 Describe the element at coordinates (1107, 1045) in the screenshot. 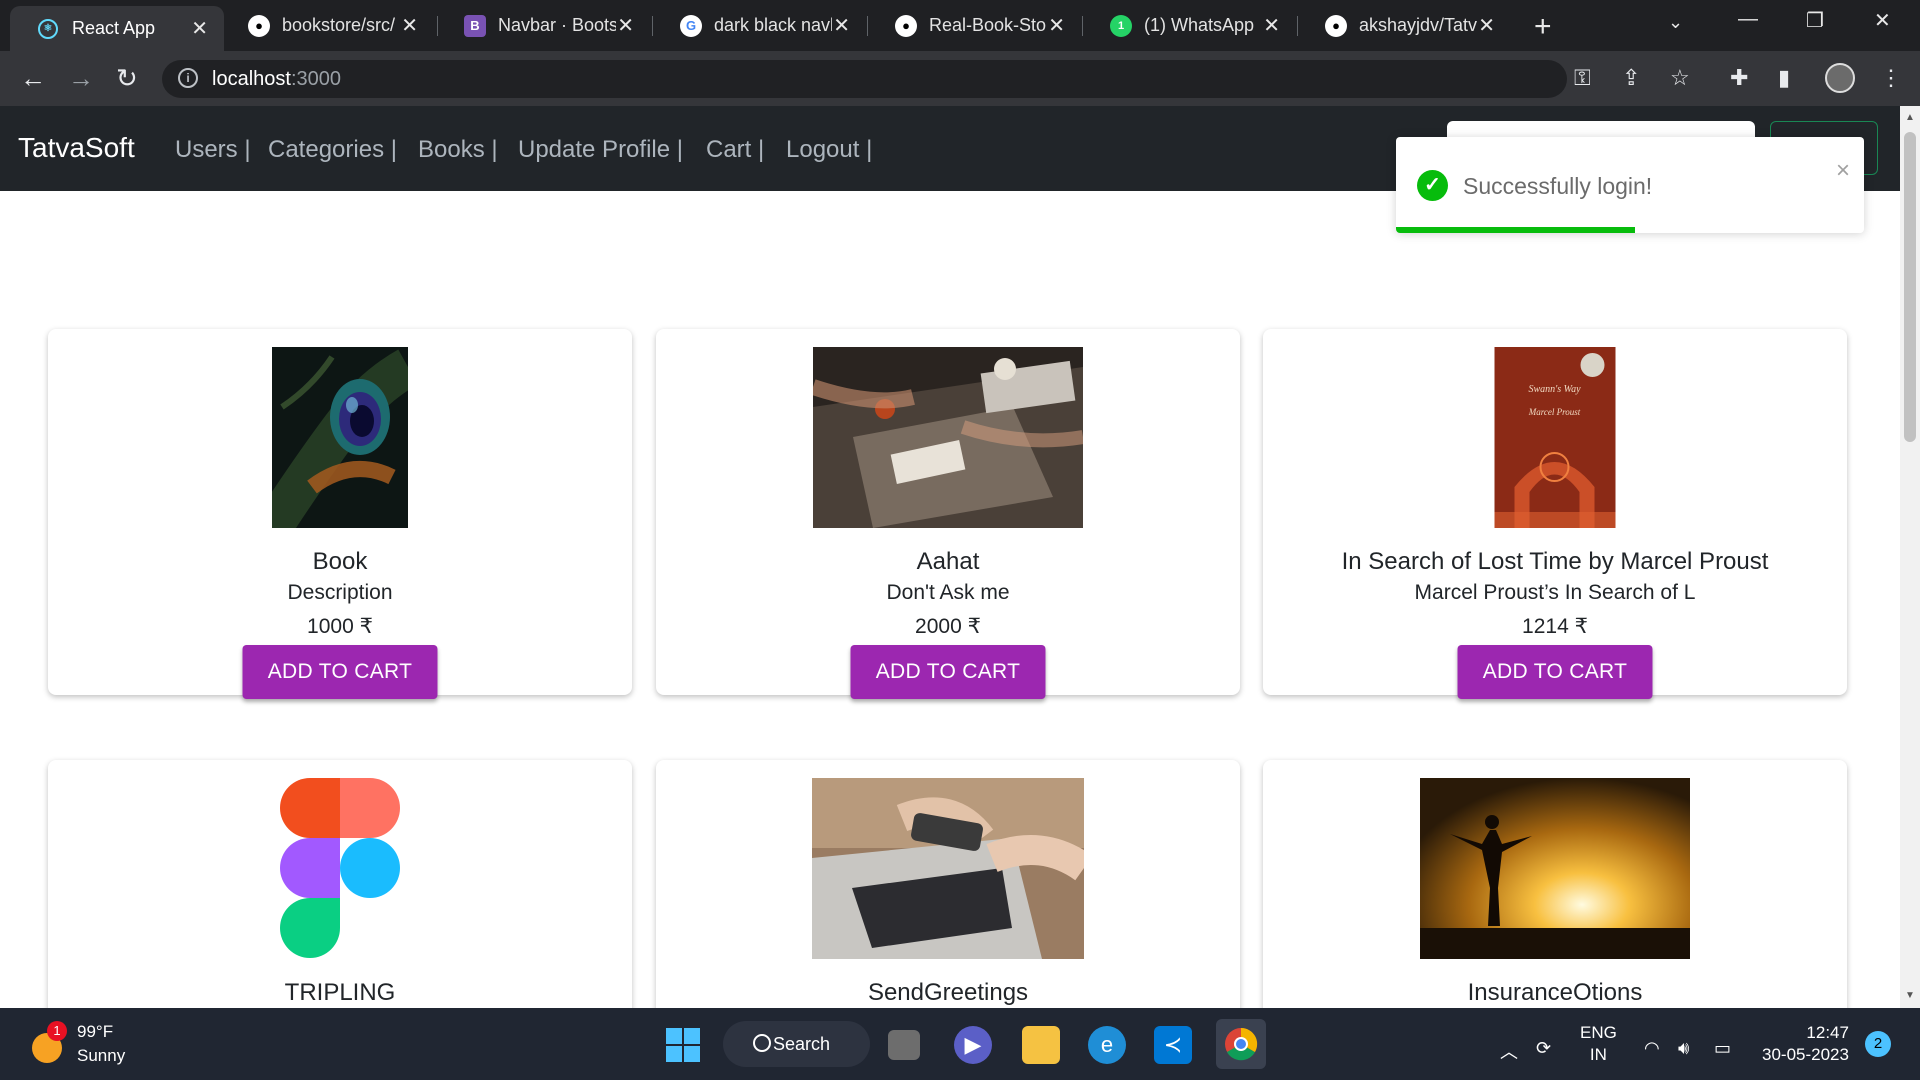

I see `edge-browser-icon: e` at that location.